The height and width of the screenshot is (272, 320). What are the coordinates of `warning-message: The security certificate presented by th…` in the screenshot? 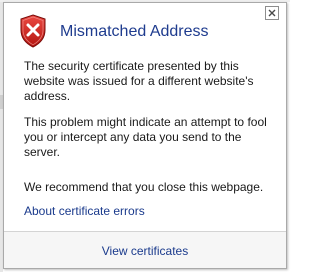 It's located at (139, 81).